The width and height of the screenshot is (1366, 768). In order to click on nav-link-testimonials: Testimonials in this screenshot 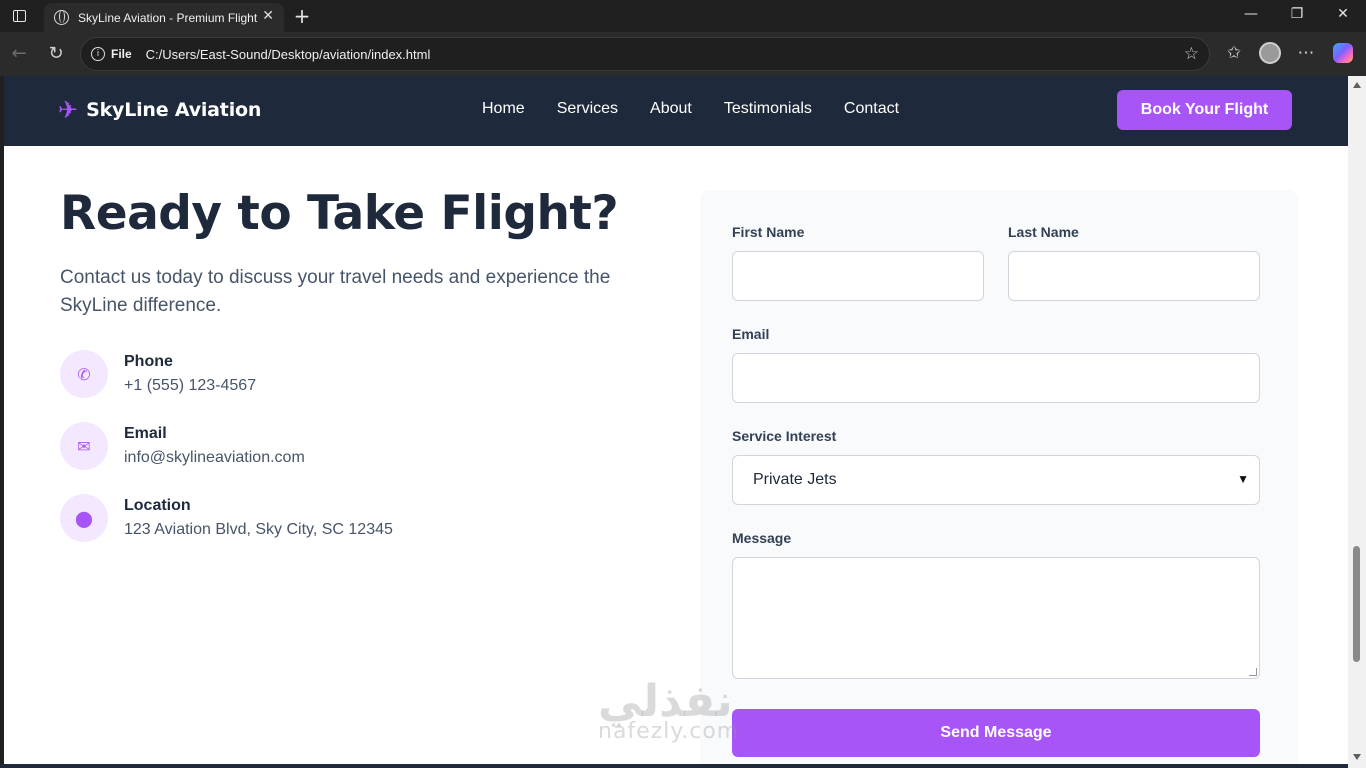, I will do `click(768, 109)`.